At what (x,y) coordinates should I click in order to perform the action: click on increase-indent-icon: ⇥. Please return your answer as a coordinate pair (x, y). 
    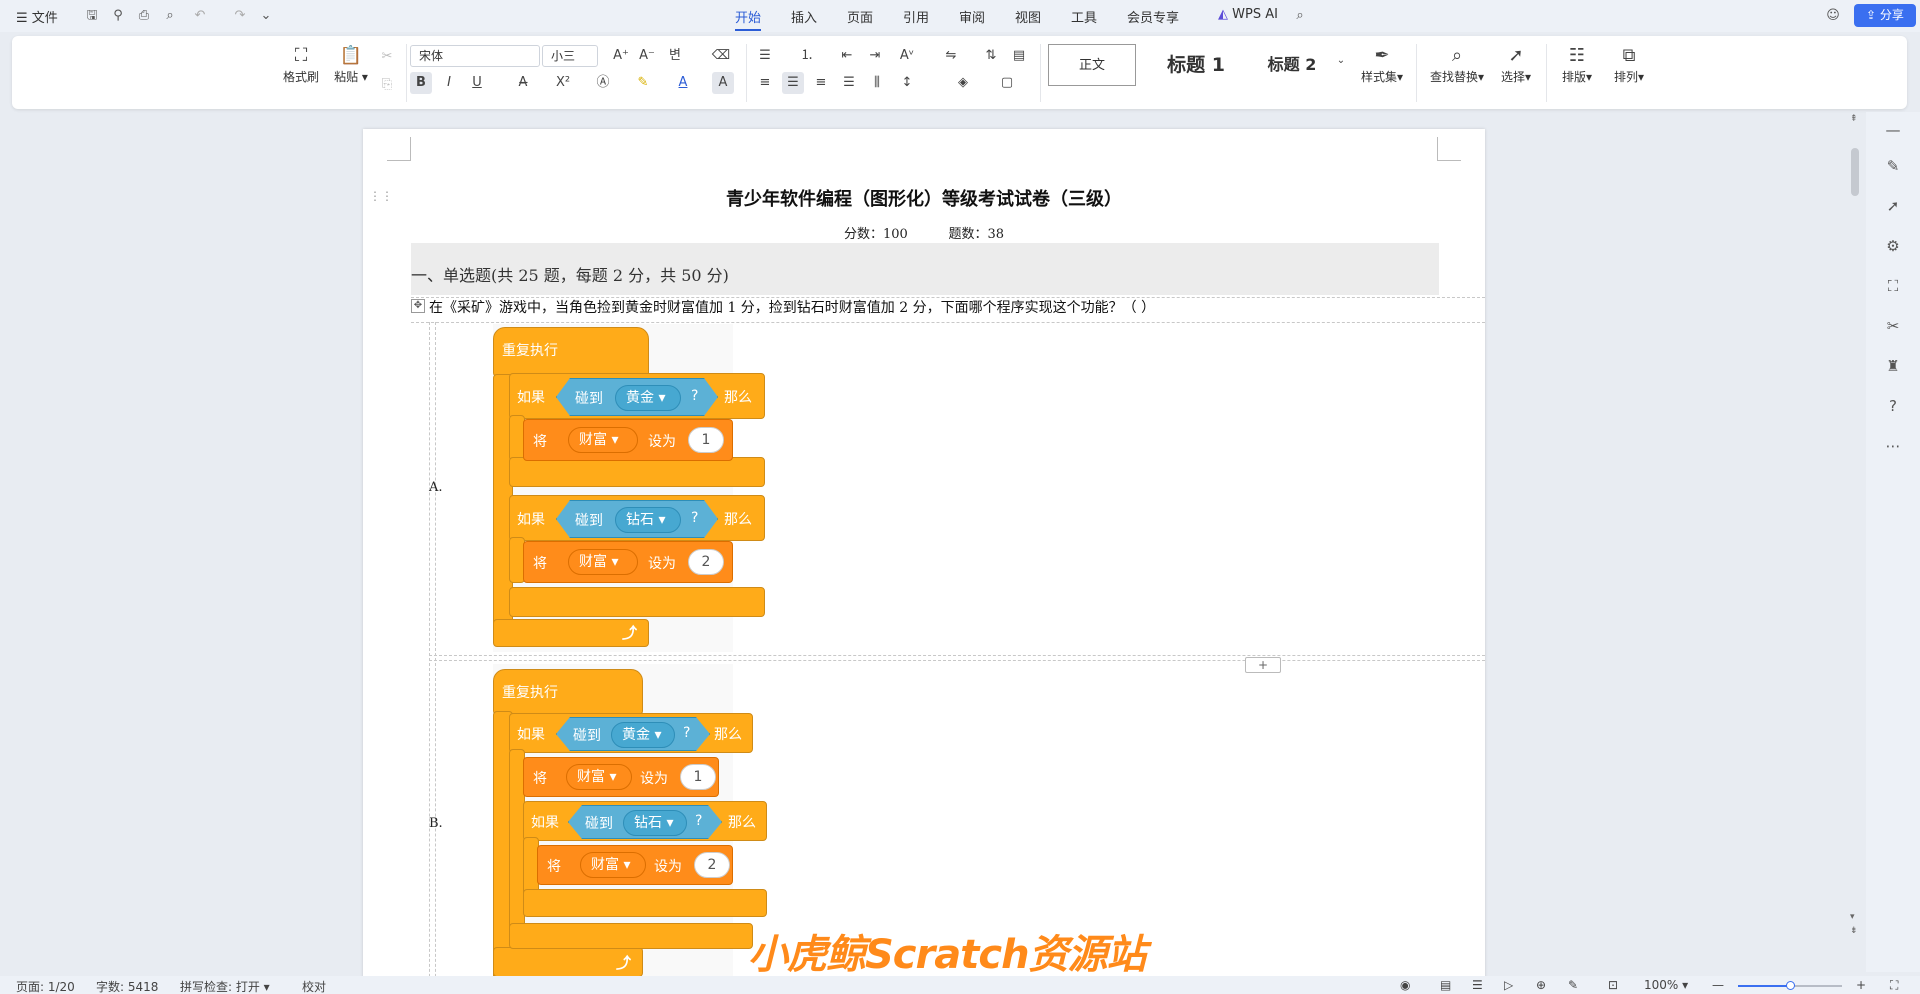
    Looking at the image, I should click on (875, 56).